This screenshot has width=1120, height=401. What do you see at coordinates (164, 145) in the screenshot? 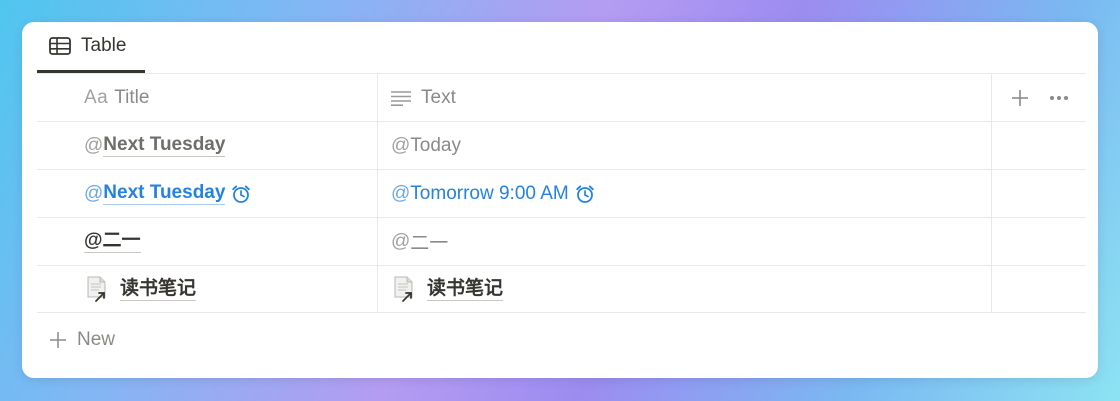
I see `date-mention: Next Tuesday` at bounding box center [164, 145].